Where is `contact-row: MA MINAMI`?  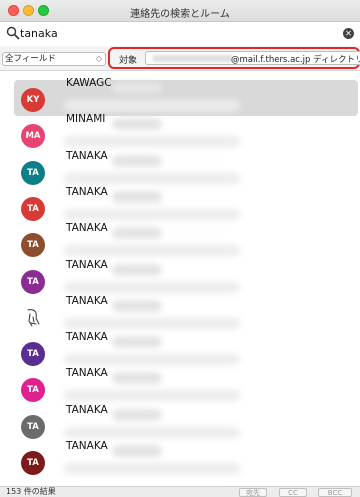
contact-row: MA MINAMI is located at coordinates (186, 132).